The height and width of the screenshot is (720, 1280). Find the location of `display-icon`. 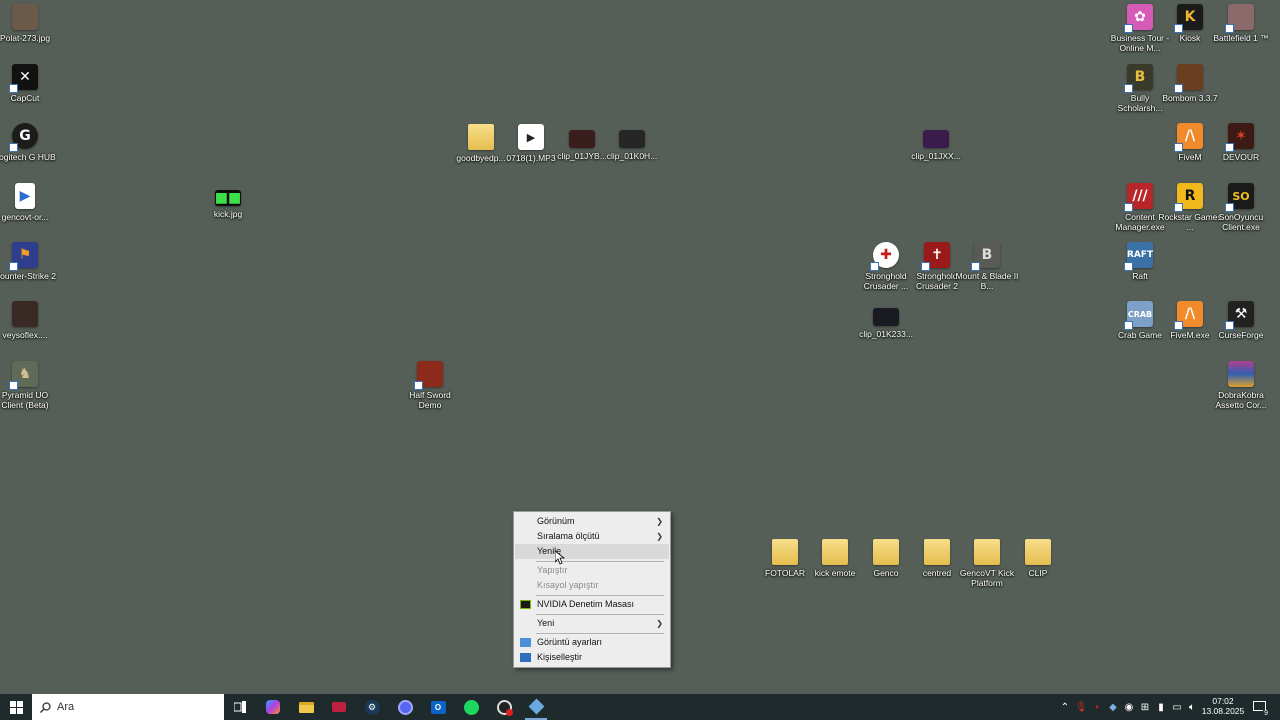

display-icon is located at coordinates (525, 642).